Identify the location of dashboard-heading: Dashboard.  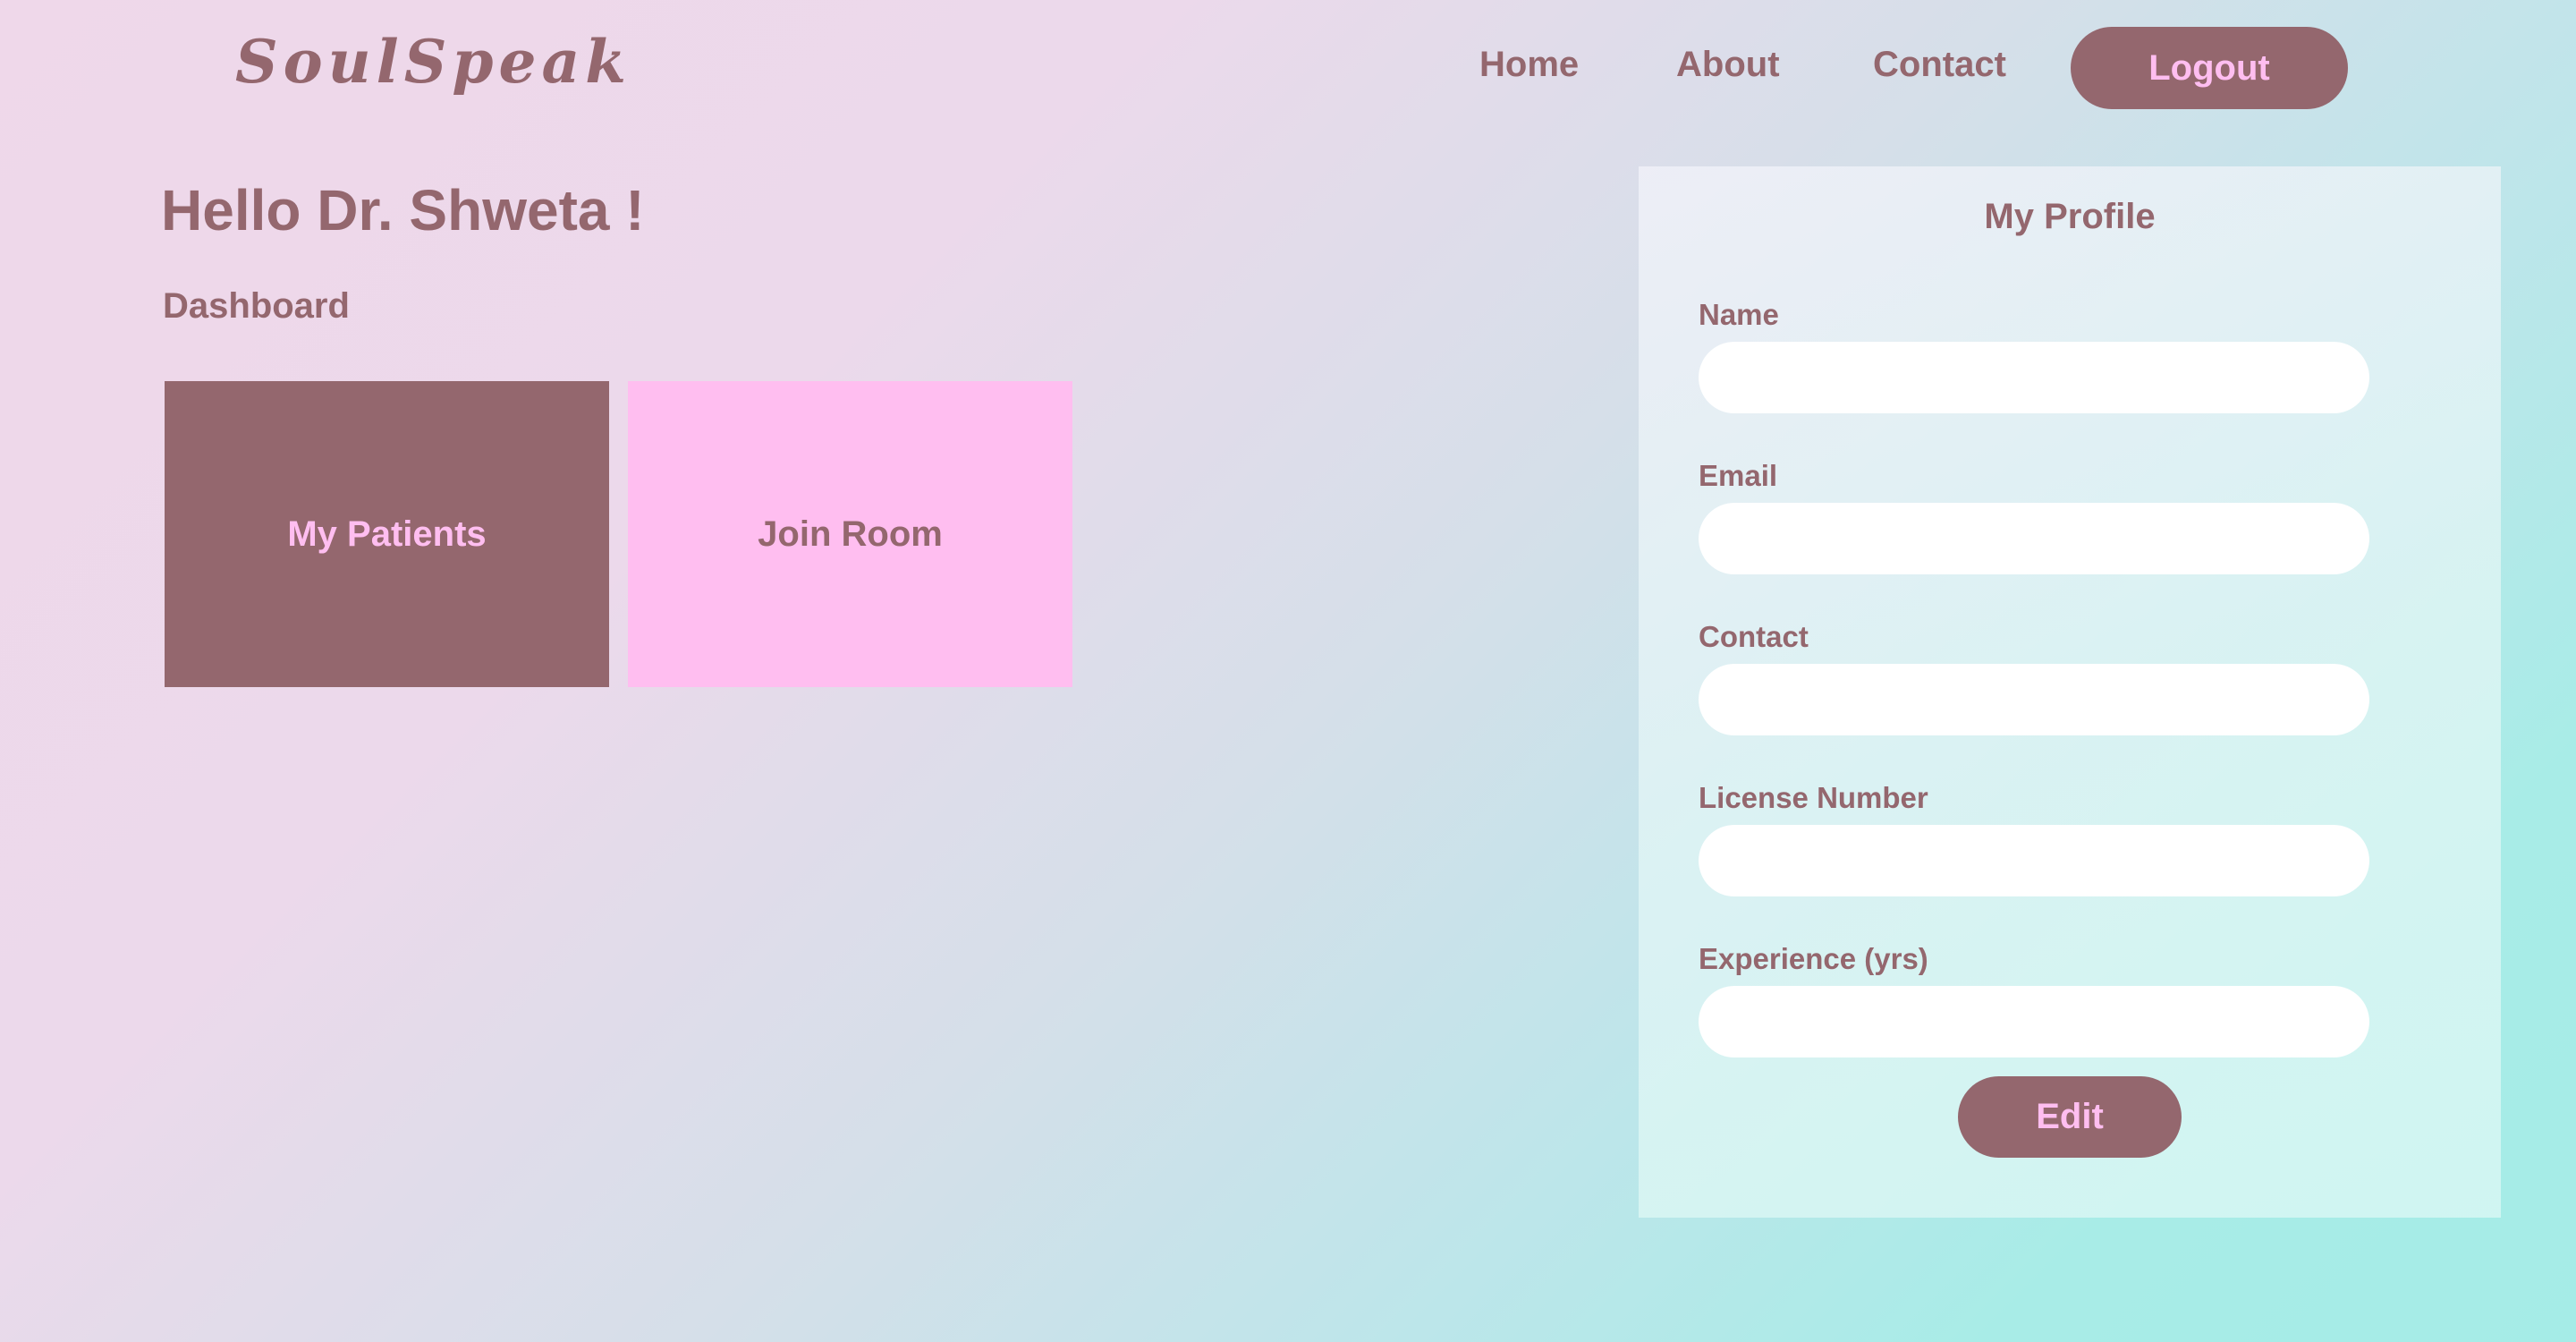
(256, 306).